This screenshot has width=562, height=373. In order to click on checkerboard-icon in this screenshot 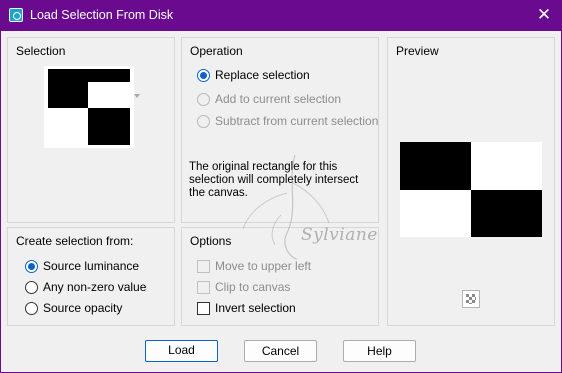, I will do `click(471, 299)`.